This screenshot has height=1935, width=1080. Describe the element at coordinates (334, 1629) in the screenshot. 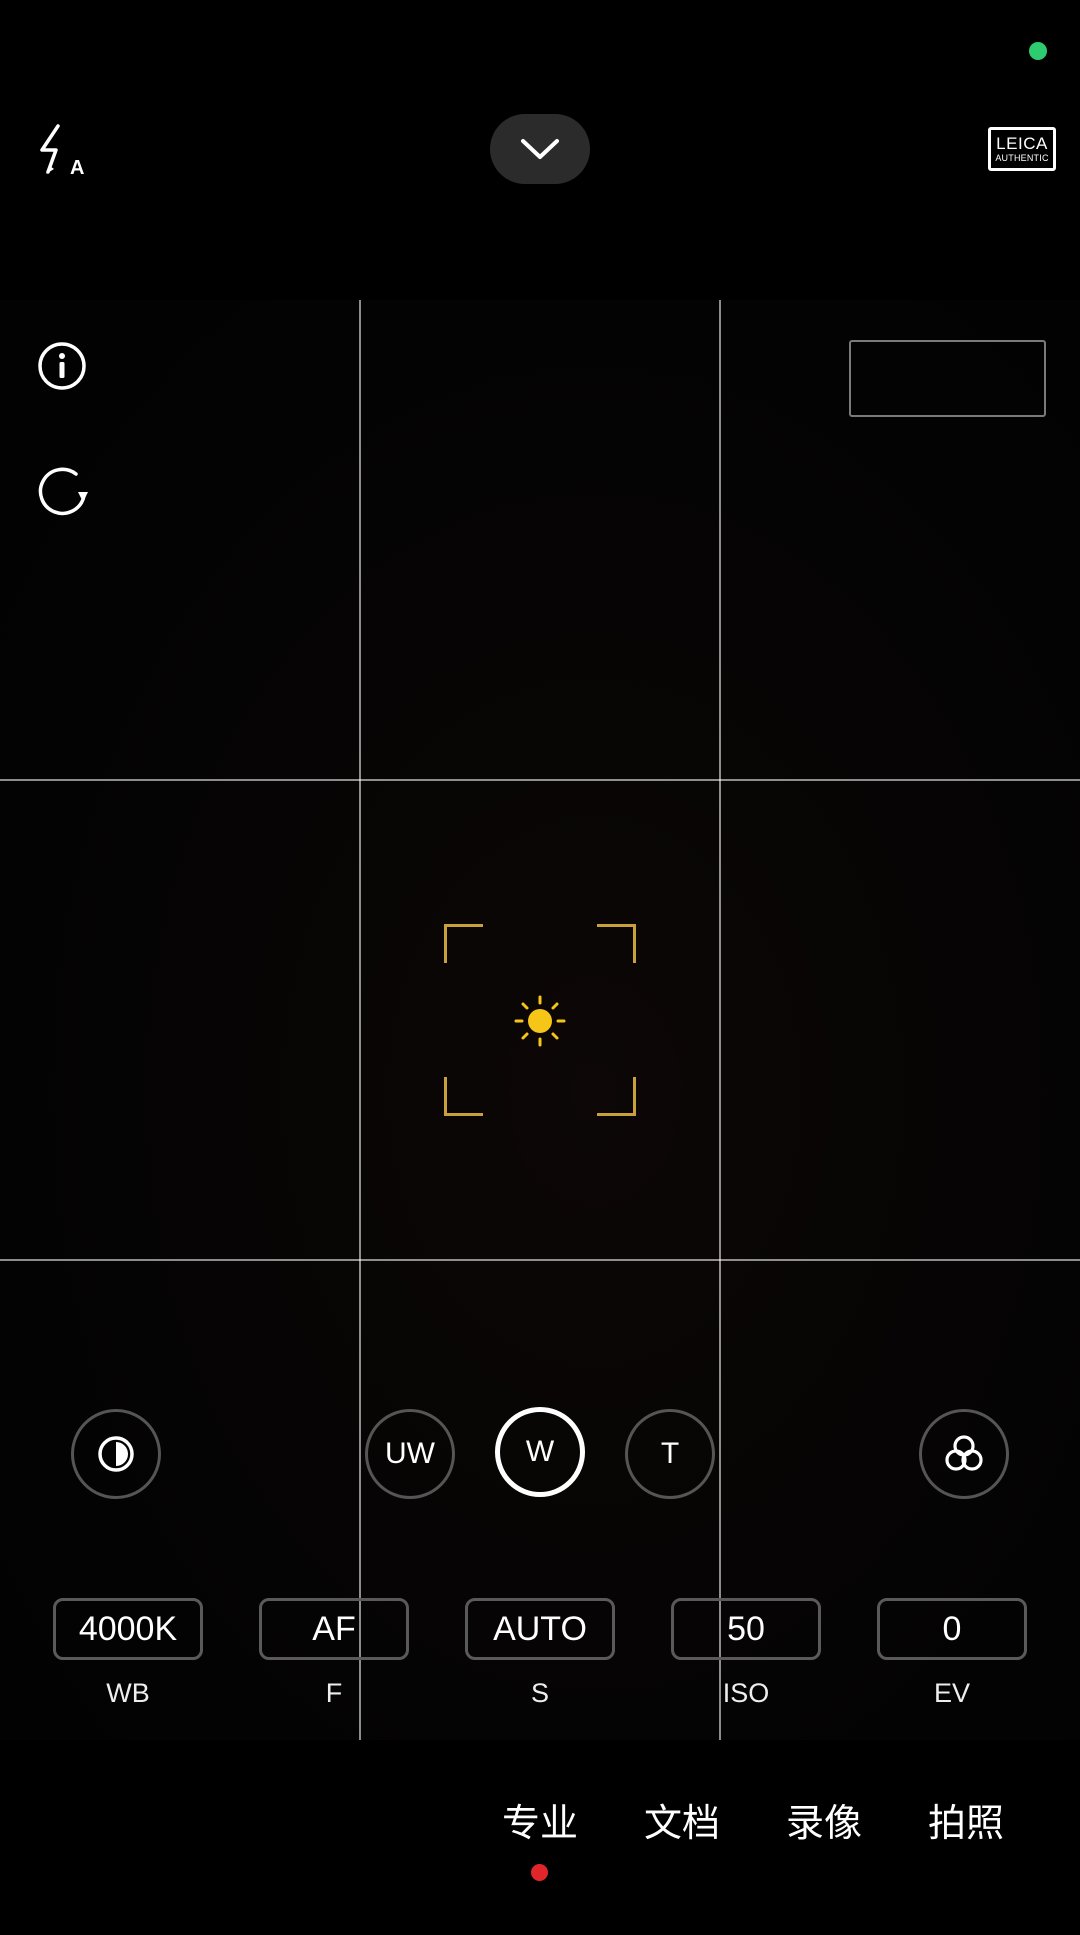

I see `param-f-value: AF` at that location.